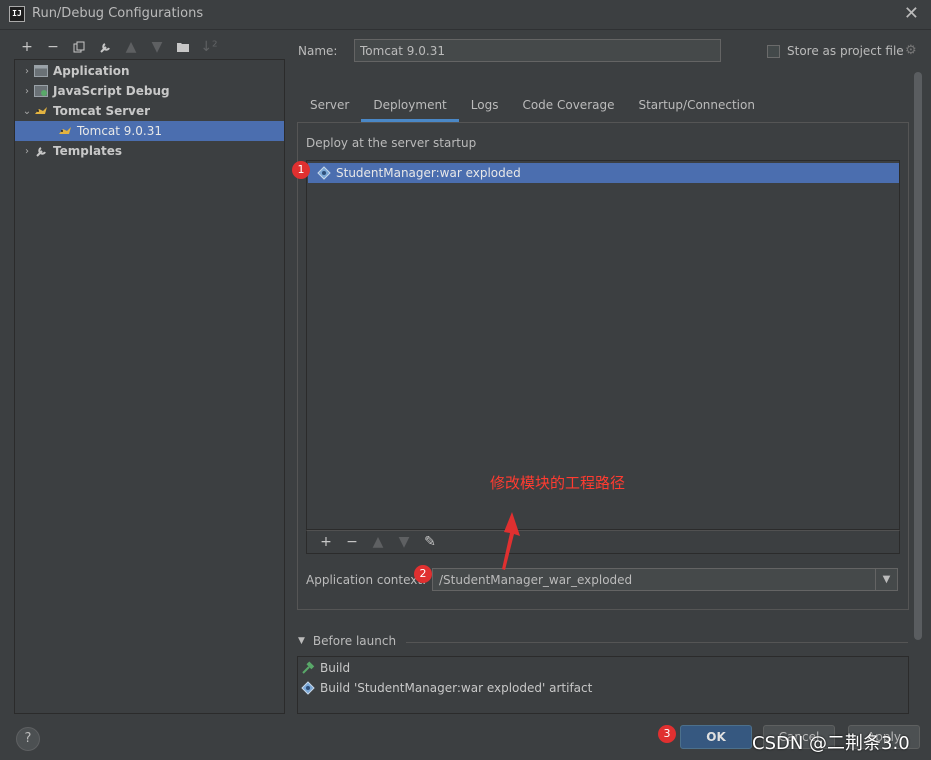 The width and height of the screenshot is (931, 760). Describe the element at coordinates (28, 739) in the screenshot. I see `help-button: ?` at that location.